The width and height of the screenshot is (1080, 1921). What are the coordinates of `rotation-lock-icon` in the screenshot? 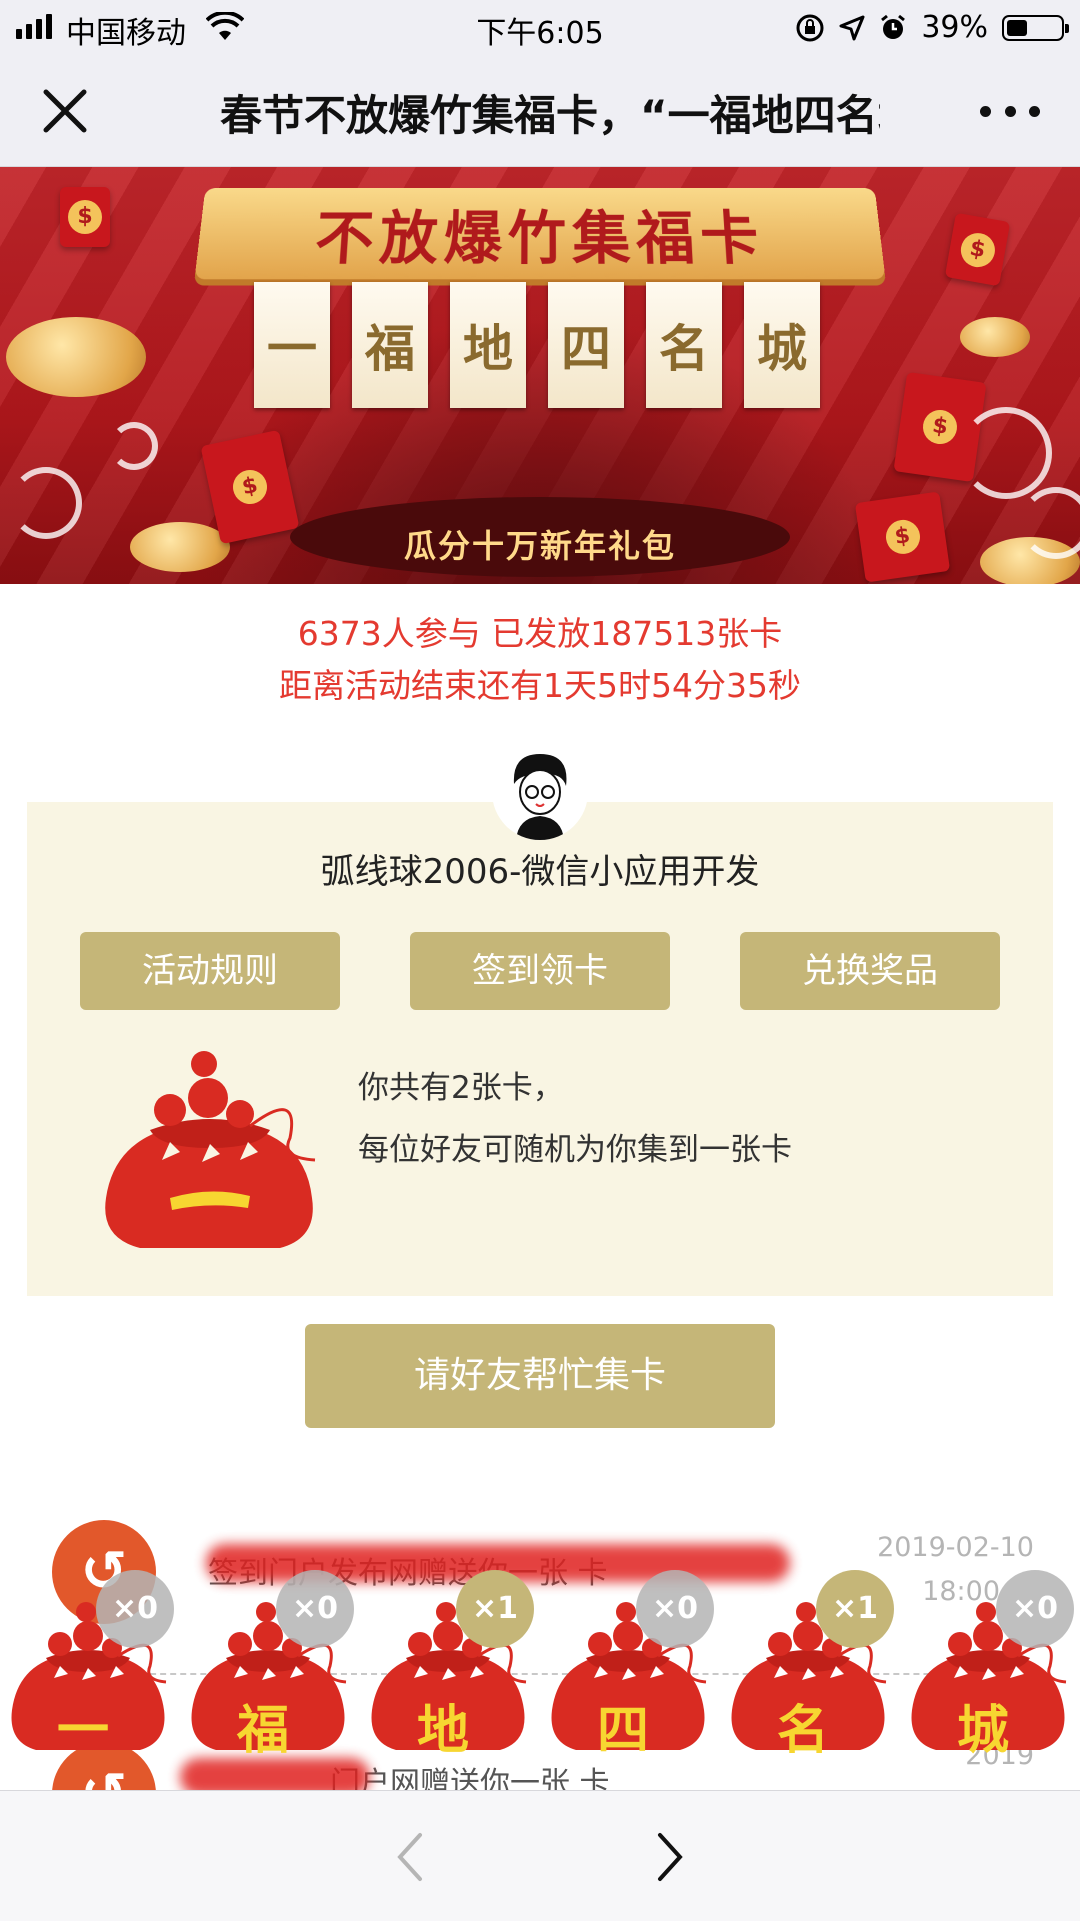 It's located at (810, 28).